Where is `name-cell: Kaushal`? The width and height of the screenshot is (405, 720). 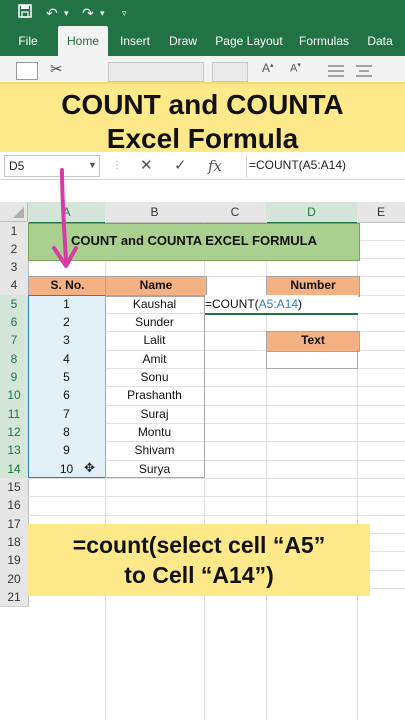 name-cell: Kaushal is located at coordinates (154, 304).